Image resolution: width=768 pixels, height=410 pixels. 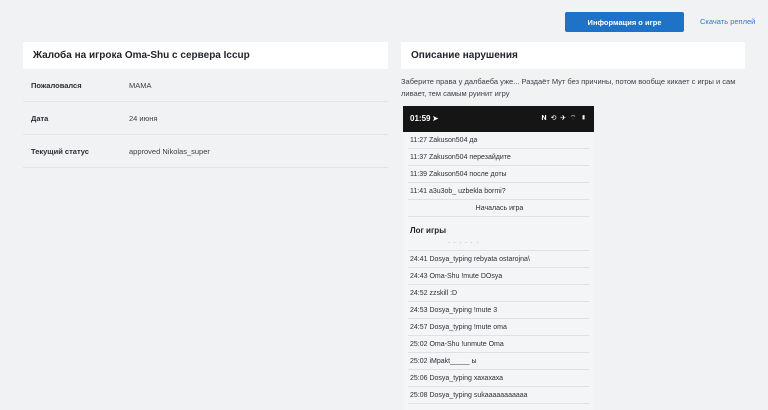 What do you see at coordinates (428, 230) in the screenshot?
I see `log-title: Лог игры` at bounding box center [428, 230].